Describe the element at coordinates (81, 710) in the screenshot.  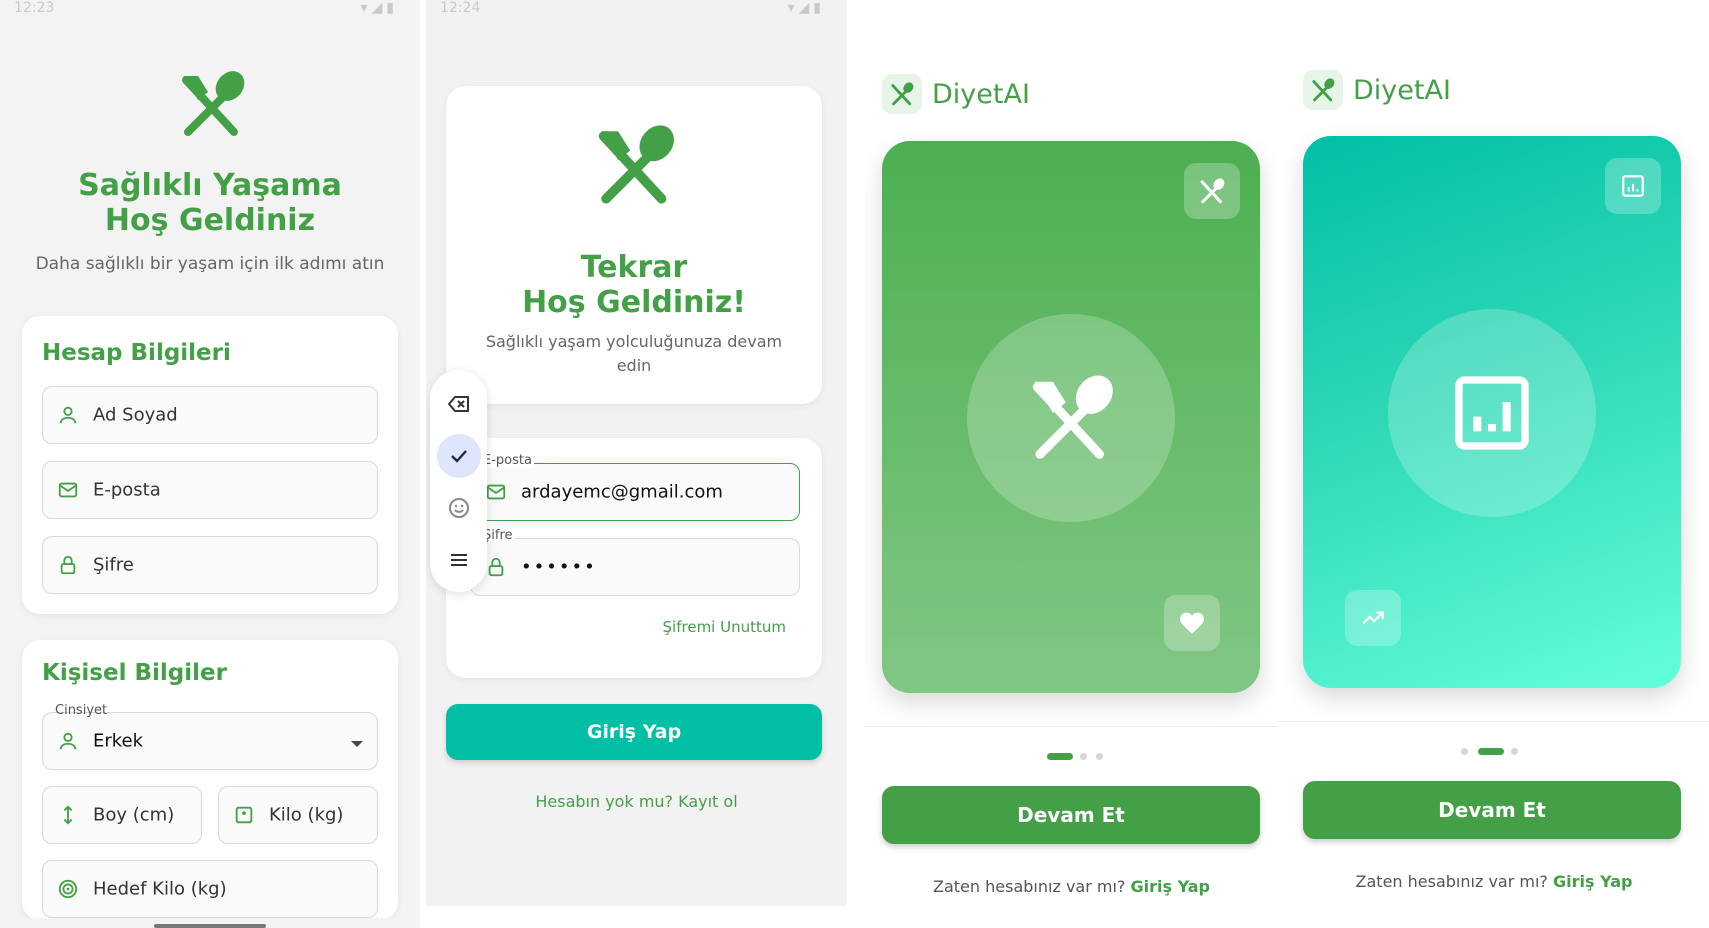
I see `gender-select-label: Cinsiyet` at that location.